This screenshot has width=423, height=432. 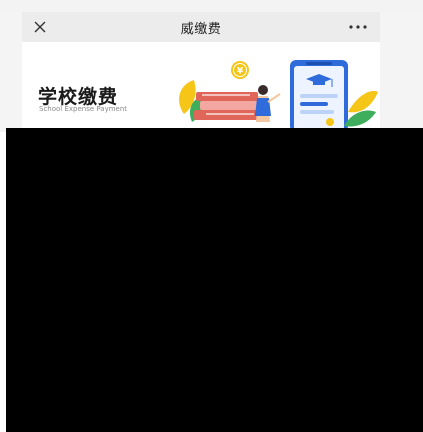 I want to click on status-strip, so click(x=211, y=6).